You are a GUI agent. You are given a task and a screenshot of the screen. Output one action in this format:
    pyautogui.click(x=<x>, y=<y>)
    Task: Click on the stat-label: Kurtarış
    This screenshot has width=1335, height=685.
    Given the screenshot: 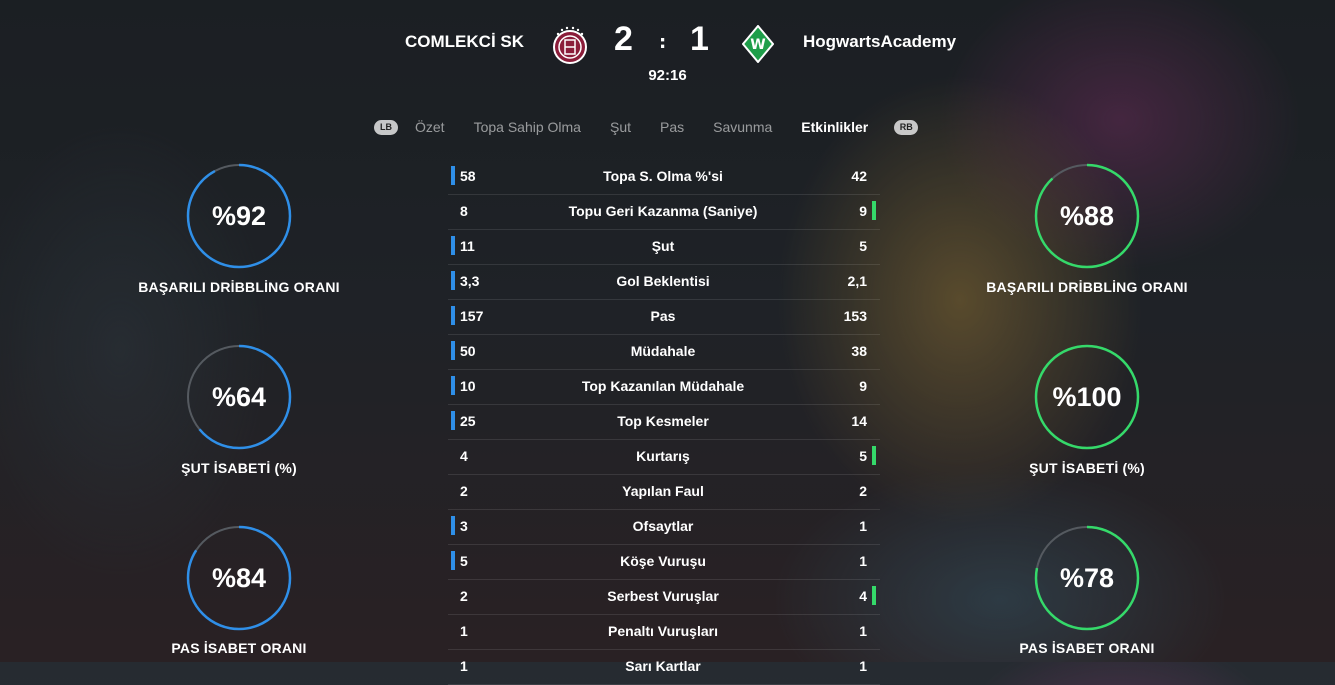 What is the action you would take?
    pyautogui.click(x=663, y=456)
    